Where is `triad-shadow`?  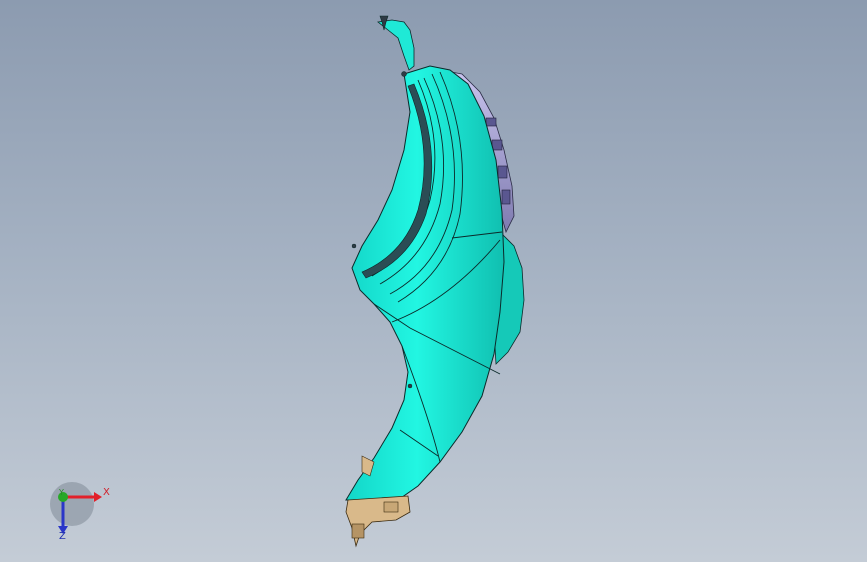 triad-shadow is located at coordinates (72, 504).